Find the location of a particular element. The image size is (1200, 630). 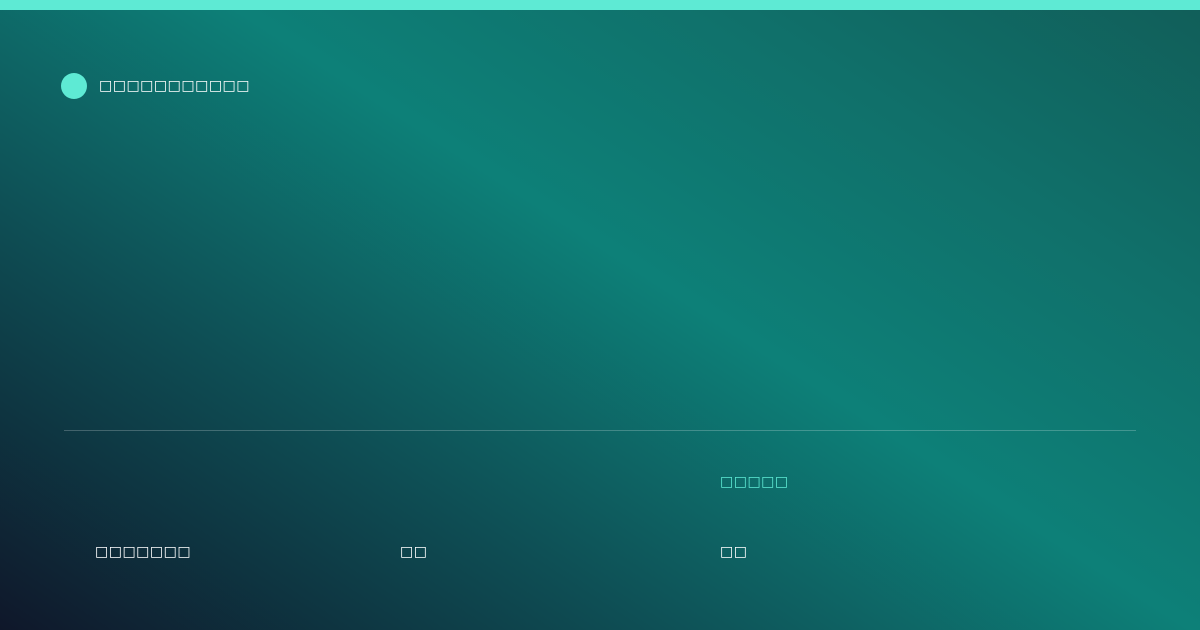

brand-name: □□□□□□□□□□□ is located at coordinates (175, 86).